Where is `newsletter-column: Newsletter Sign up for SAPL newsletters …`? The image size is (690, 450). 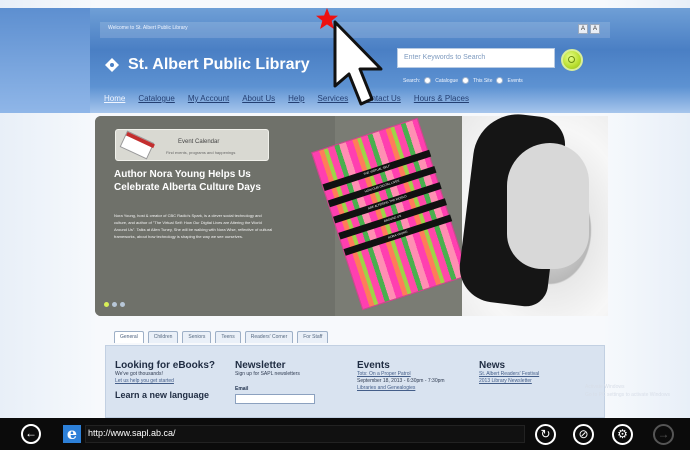
newsletter-column: Newsletter Sign up for SAPL newsletters … is located at coordinates (286, 382).